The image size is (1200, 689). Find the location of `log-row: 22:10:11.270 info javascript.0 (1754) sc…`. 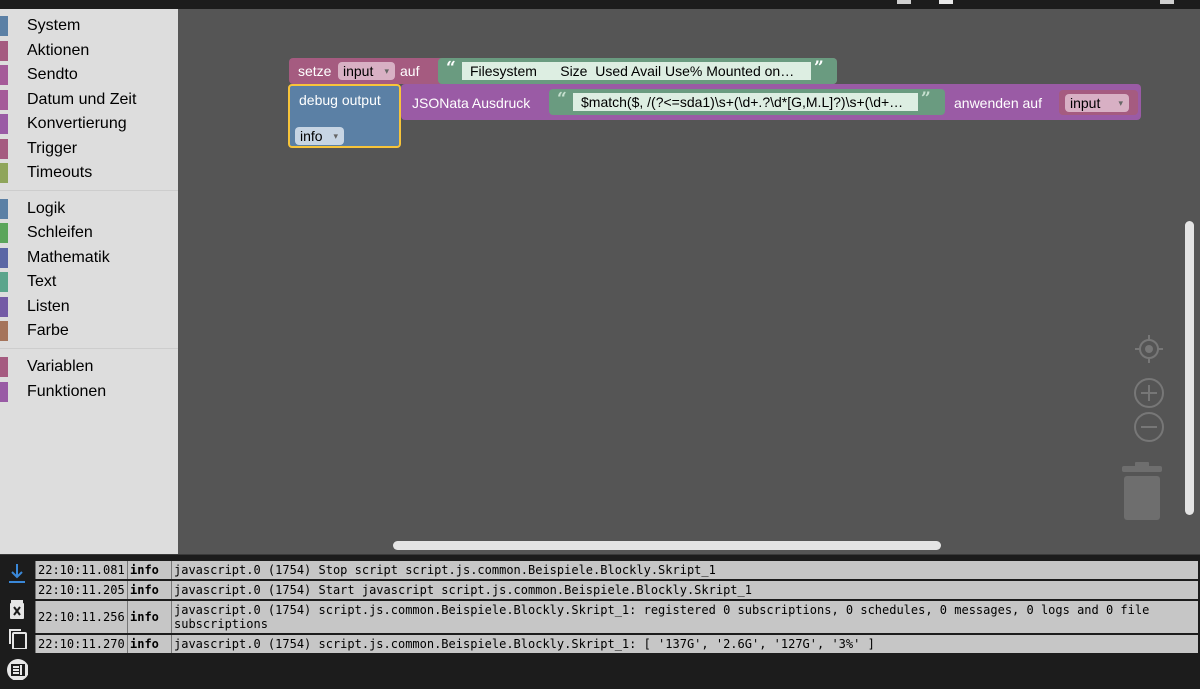

log-row: 22:10:11.270 info javascript.0 (1754) sc… is located at coordinates (616, 644).